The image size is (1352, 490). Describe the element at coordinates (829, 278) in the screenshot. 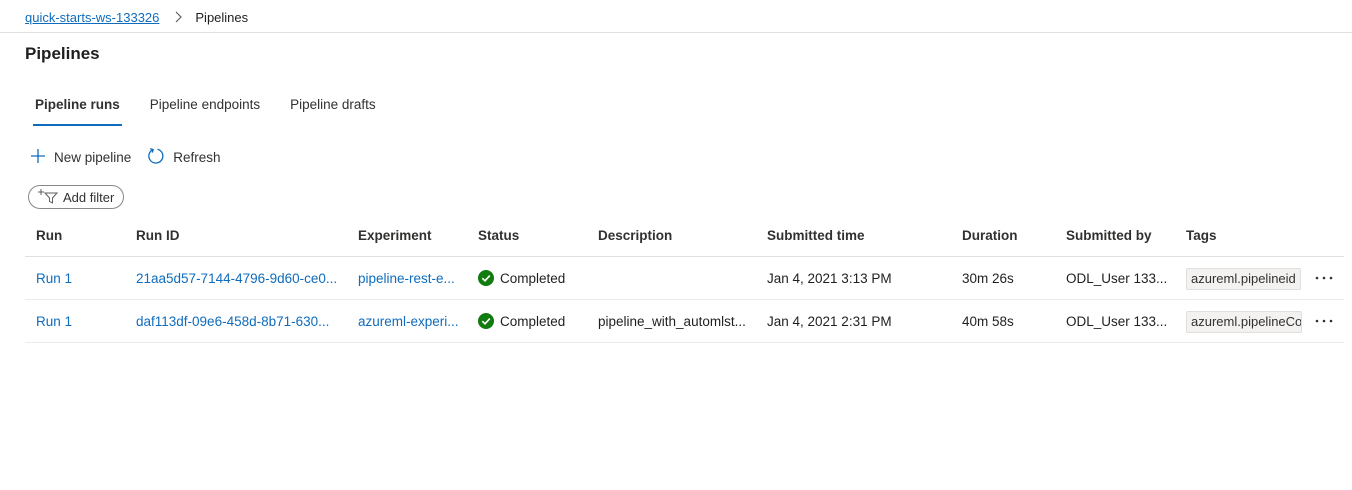

I see `submitted-time-cell: Jan 4, 2021 3:13 PM` at that location.